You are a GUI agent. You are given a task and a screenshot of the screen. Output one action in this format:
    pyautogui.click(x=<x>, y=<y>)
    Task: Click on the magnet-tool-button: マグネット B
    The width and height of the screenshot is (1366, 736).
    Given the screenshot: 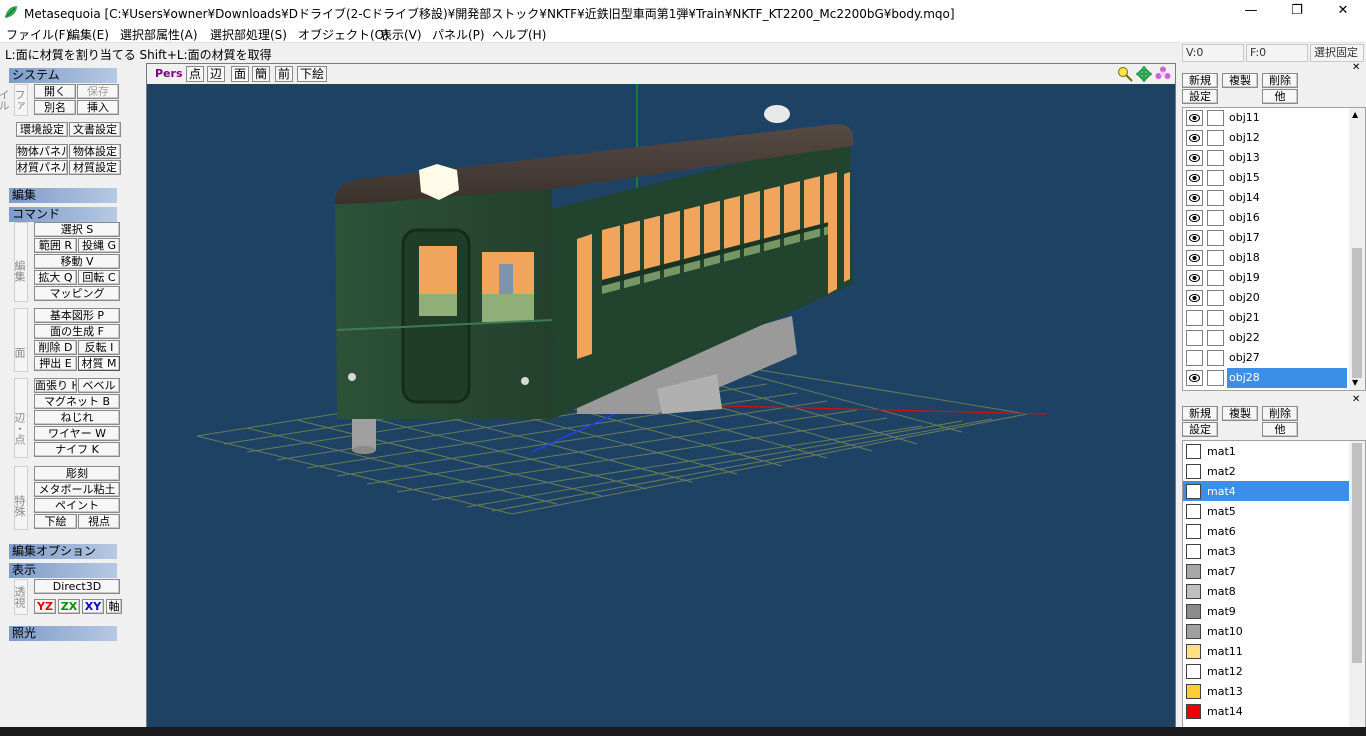 What is the action you would take?
    pyautogui.click(x=77, y=401)
    